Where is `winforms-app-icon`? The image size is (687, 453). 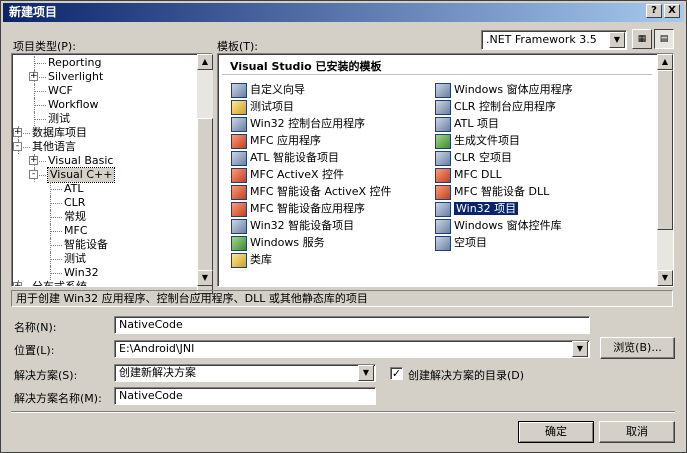 winforms-app-icon is located at coordinates (443, 90).